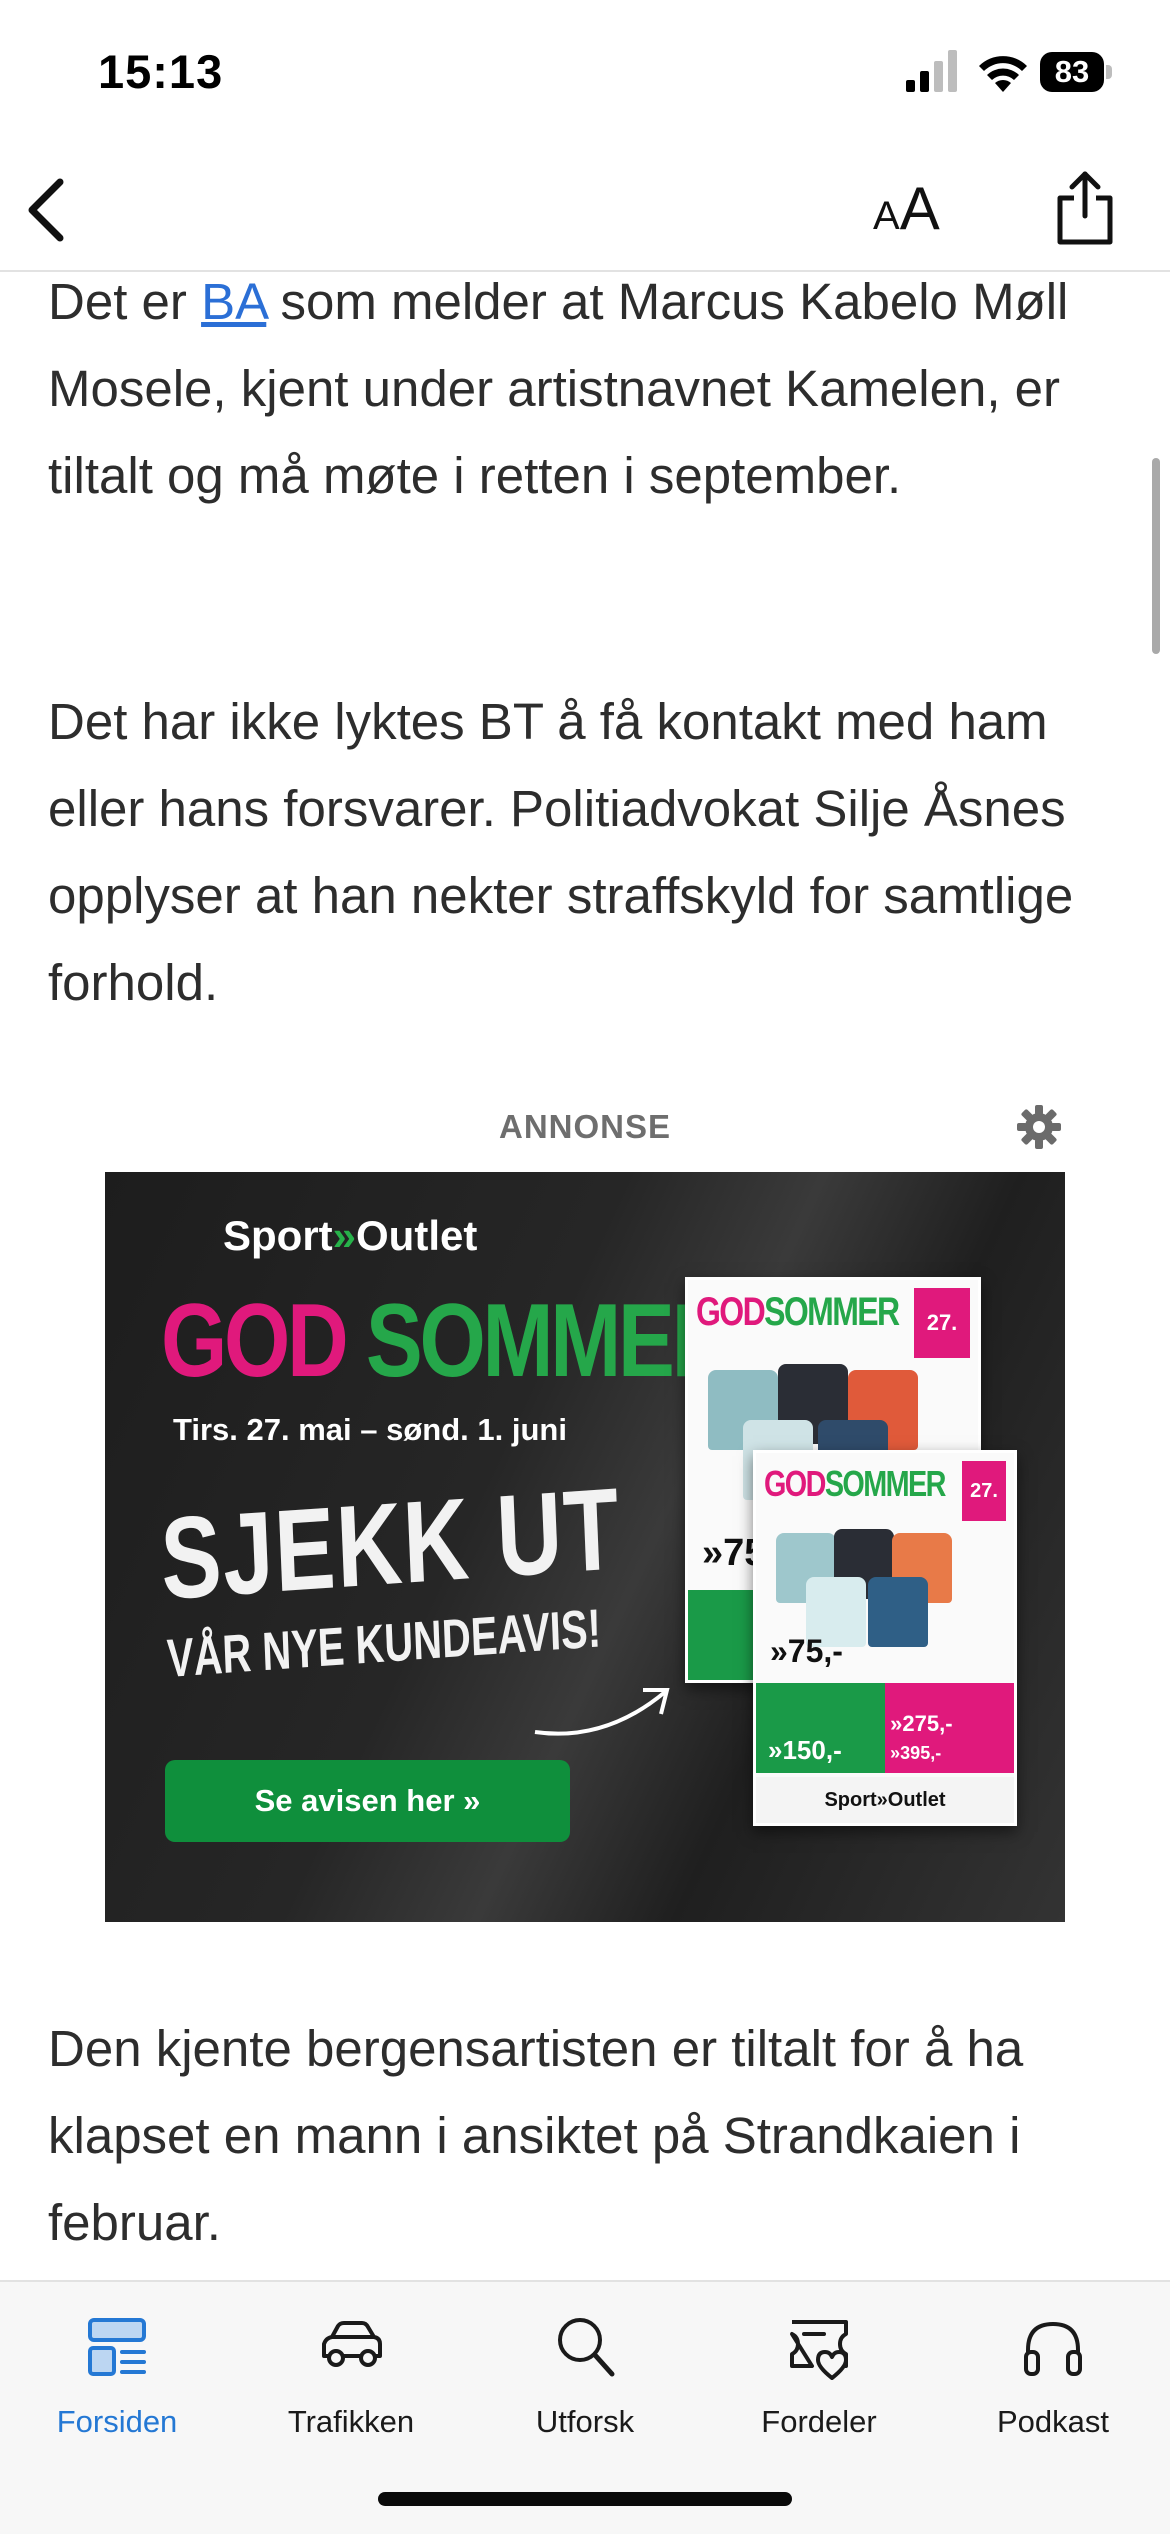 This screenshot has height=2534, width=1170. Describe the element at coordinates (352, 2344) in the screenshot. I see `car-icon` at that location.